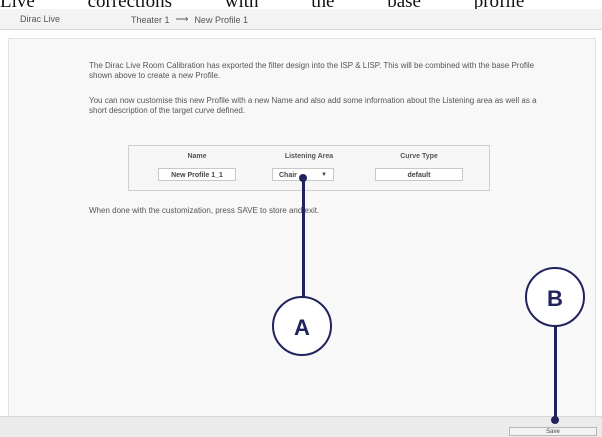 Image resolution: width=602 pixels, height=437 pixels. I want to click on name-column-header: Name, so click(197, 156).